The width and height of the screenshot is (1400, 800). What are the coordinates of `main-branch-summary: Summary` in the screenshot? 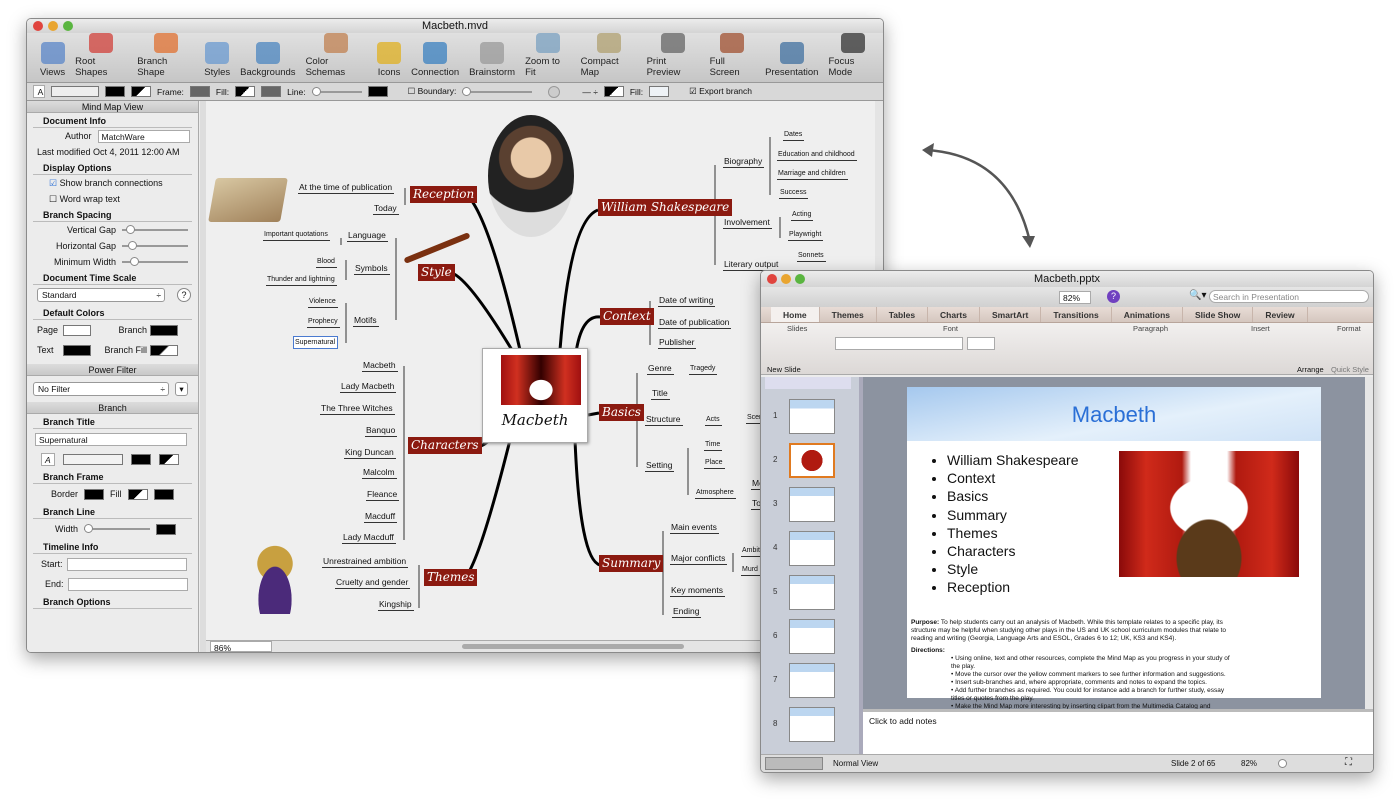 It's located at (631, 563).